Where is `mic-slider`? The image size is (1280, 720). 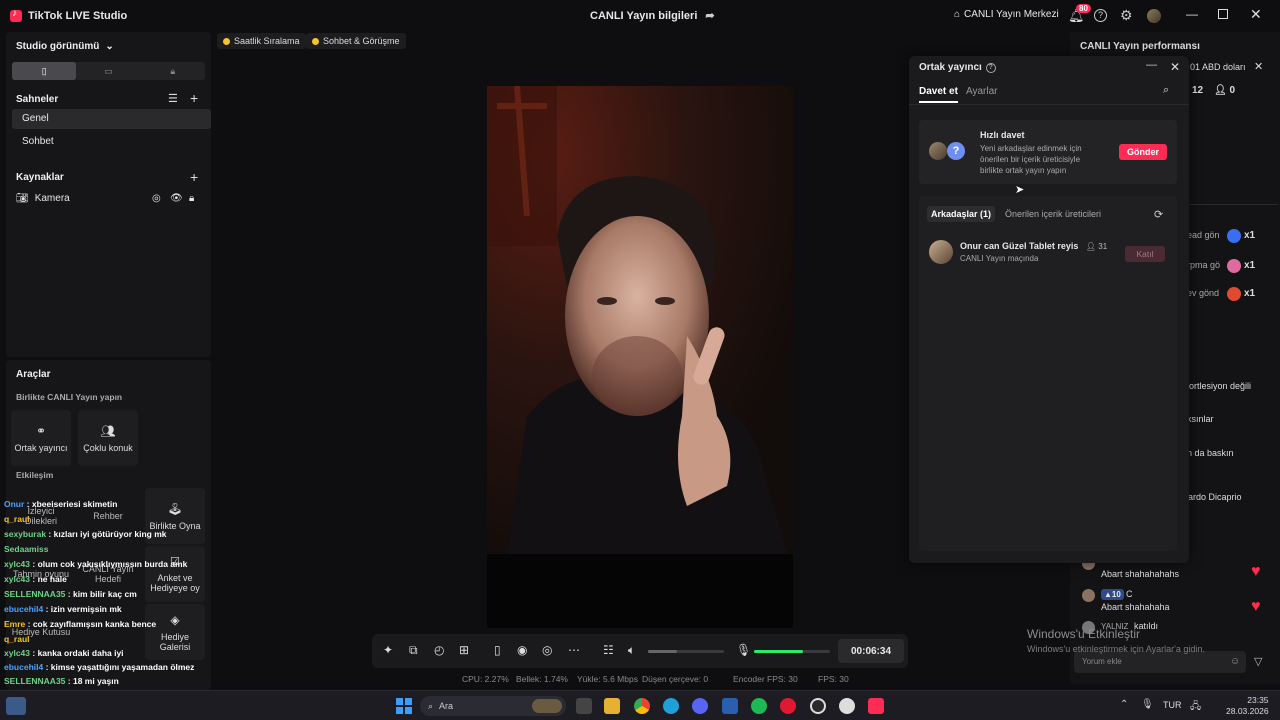 mic-slider is located at coordinates (792, 651).